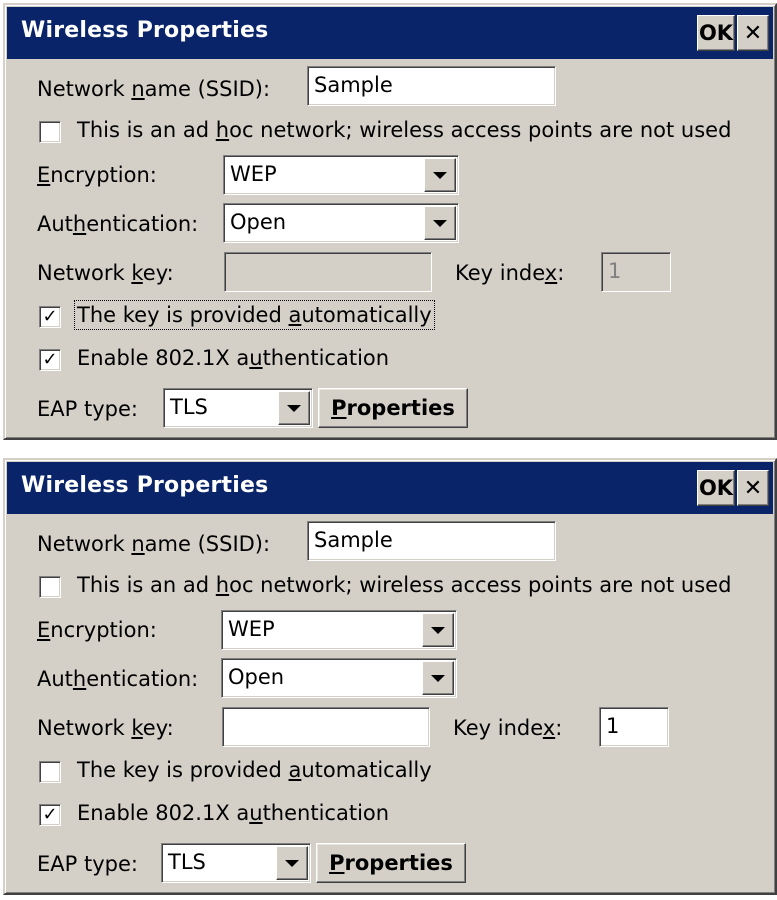 This screenshot has height=900, width=777. I want to click on auto-key-checkbox, so click(50, 772).